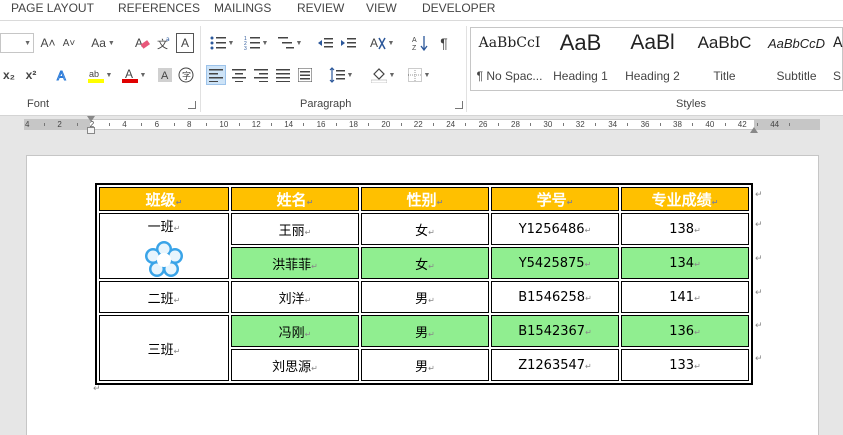 Image resolution: width=843 pixels, height=435 pixels. I want to click on font-size-dropdown: ▼, so click(17, 43).